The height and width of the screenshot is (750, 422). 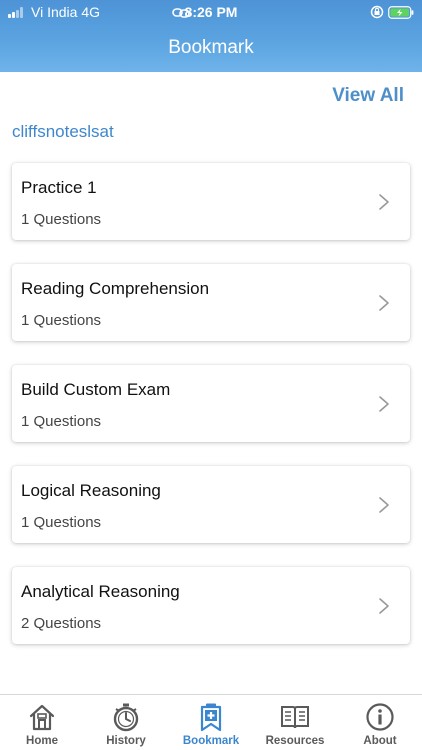 I want to click on bottom-tab-bar: Home History Bookmark Resources About, so click(x=211, y=722).